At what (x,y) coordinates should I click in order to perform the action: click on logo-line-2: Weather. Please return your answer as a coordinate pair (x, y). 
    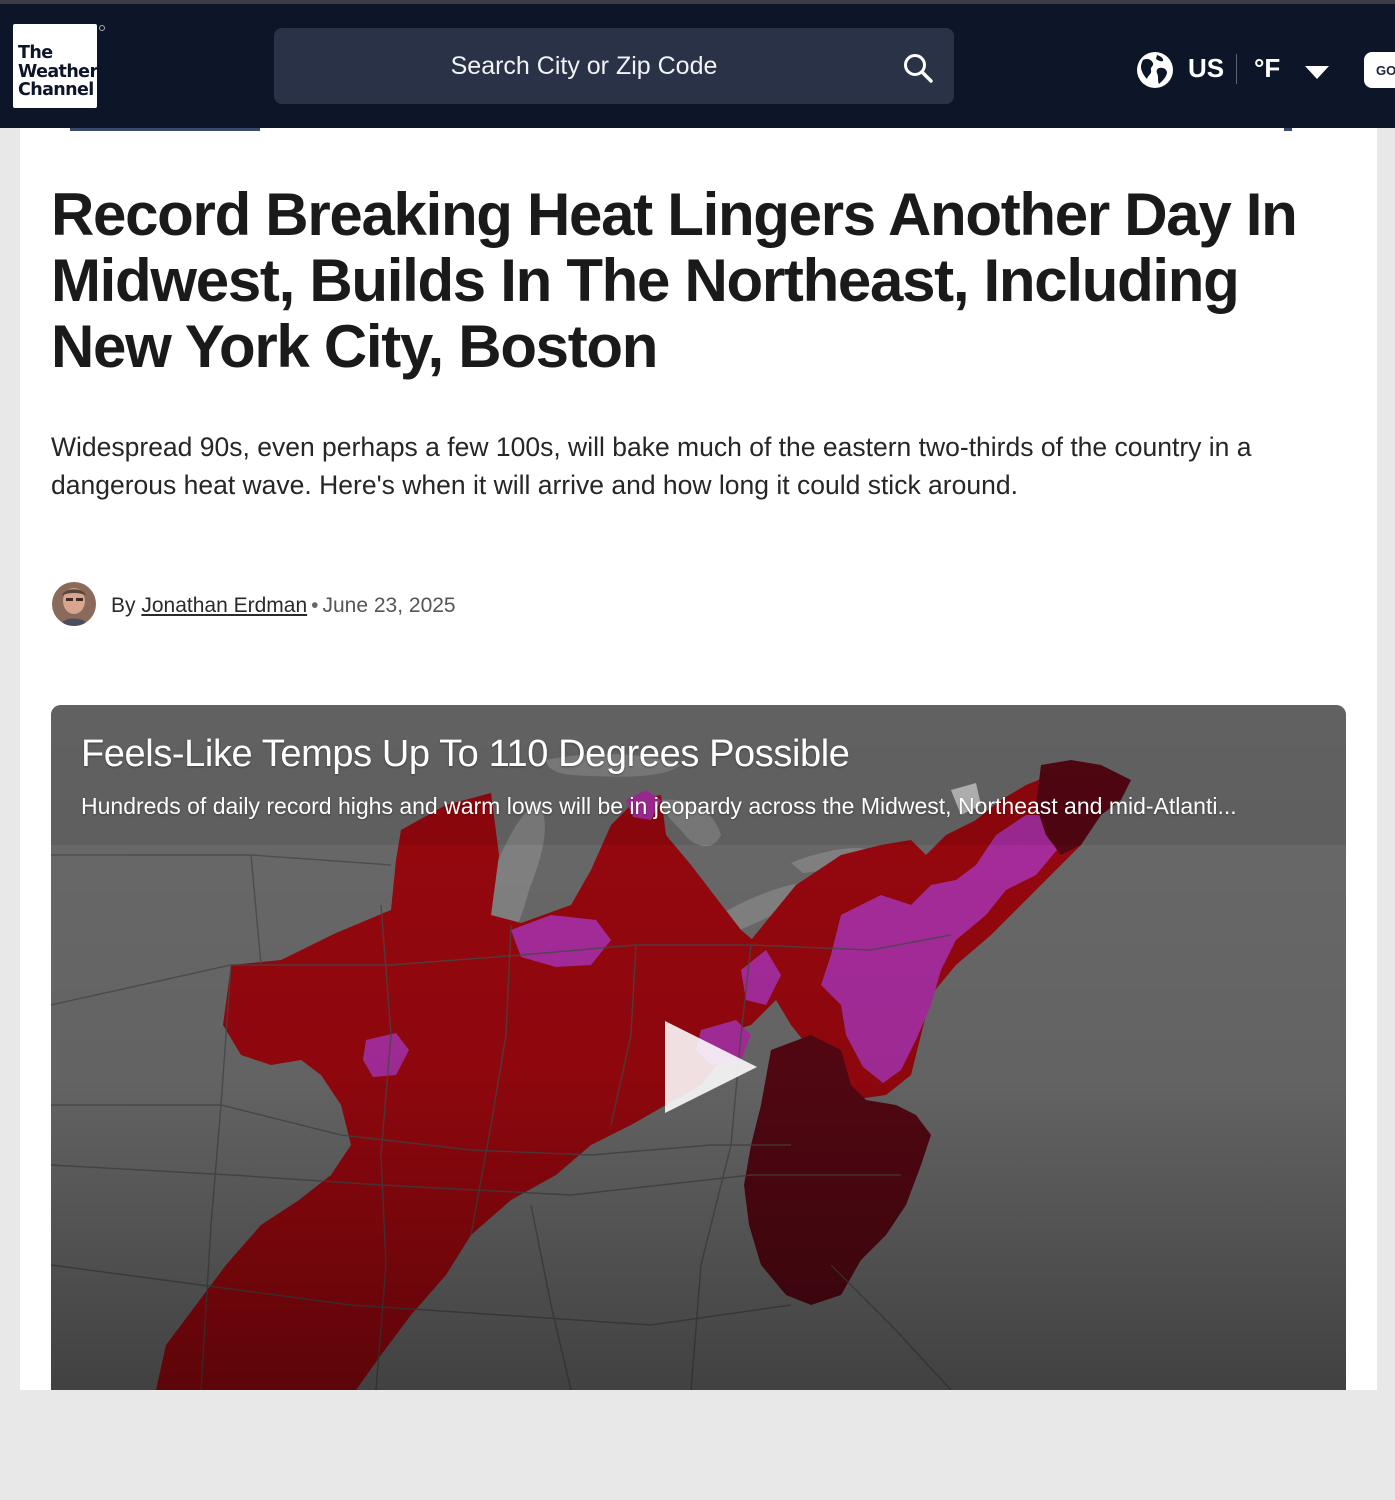
    Looking at the image, I should click on (58, 71).